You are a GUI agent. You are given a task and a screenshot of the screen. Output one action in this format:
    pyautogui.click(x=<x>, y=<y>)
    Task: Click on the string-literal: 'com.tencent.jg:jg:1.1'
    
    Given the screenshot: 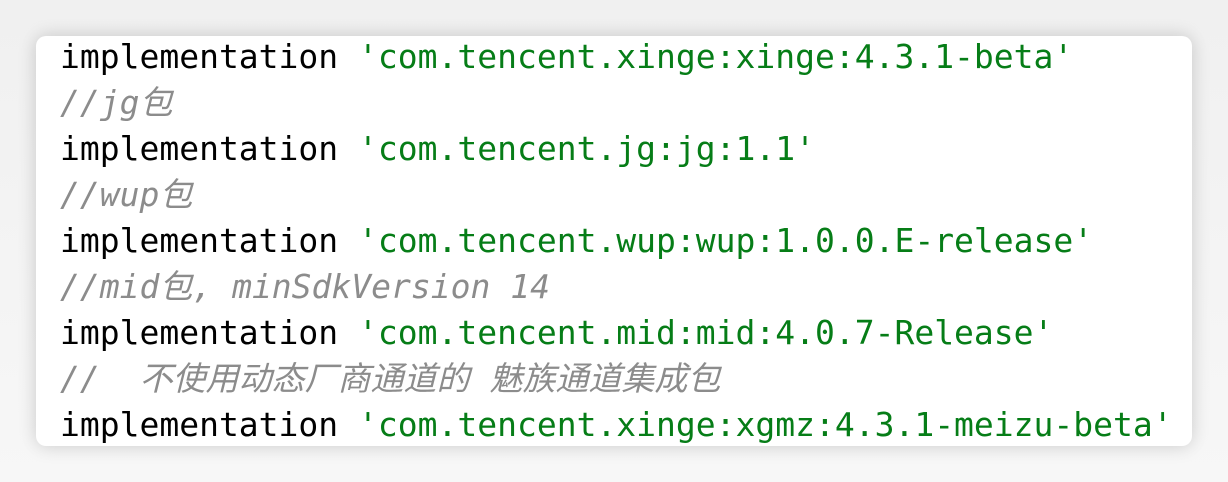 What is the action you would take?
    pyautogui.click(x=586, y=148)
    